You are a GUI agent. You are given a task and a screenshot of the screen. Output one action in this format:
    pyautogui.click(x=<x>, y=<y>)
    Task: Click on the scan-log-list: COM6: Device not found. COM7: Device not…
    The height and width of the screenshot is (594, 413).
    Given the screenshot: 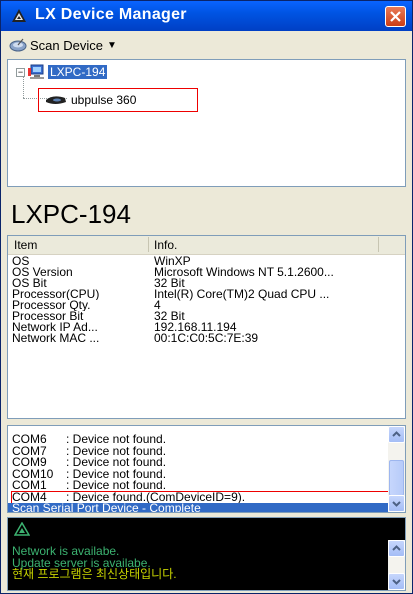 What is the action you would take?
    pyautogui.click(x=200, y=472)
    